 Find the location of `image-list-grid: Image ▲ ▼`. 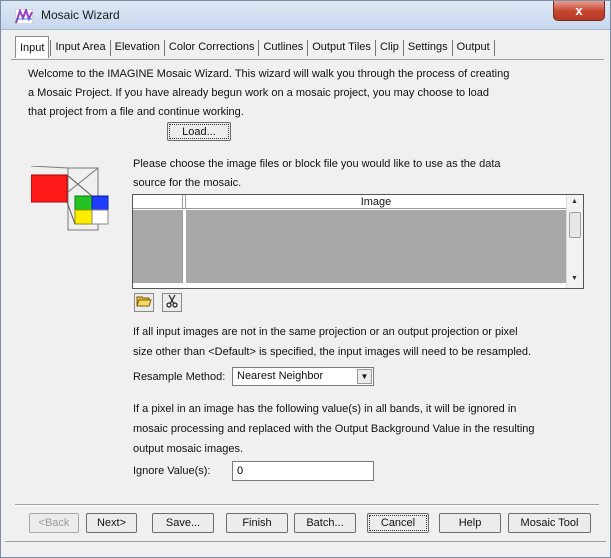

image-list-grid: Image ▲ ▼ is located at coordinates (358, 241).